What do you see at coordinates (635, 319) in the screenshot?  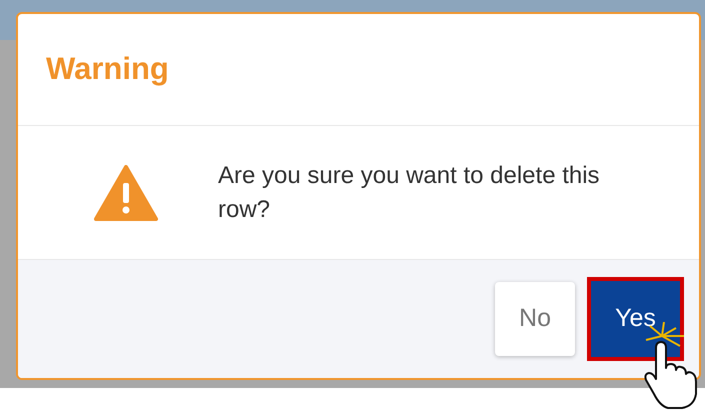 I see `confirm-button: Yes` at bounding box center [635, 319].